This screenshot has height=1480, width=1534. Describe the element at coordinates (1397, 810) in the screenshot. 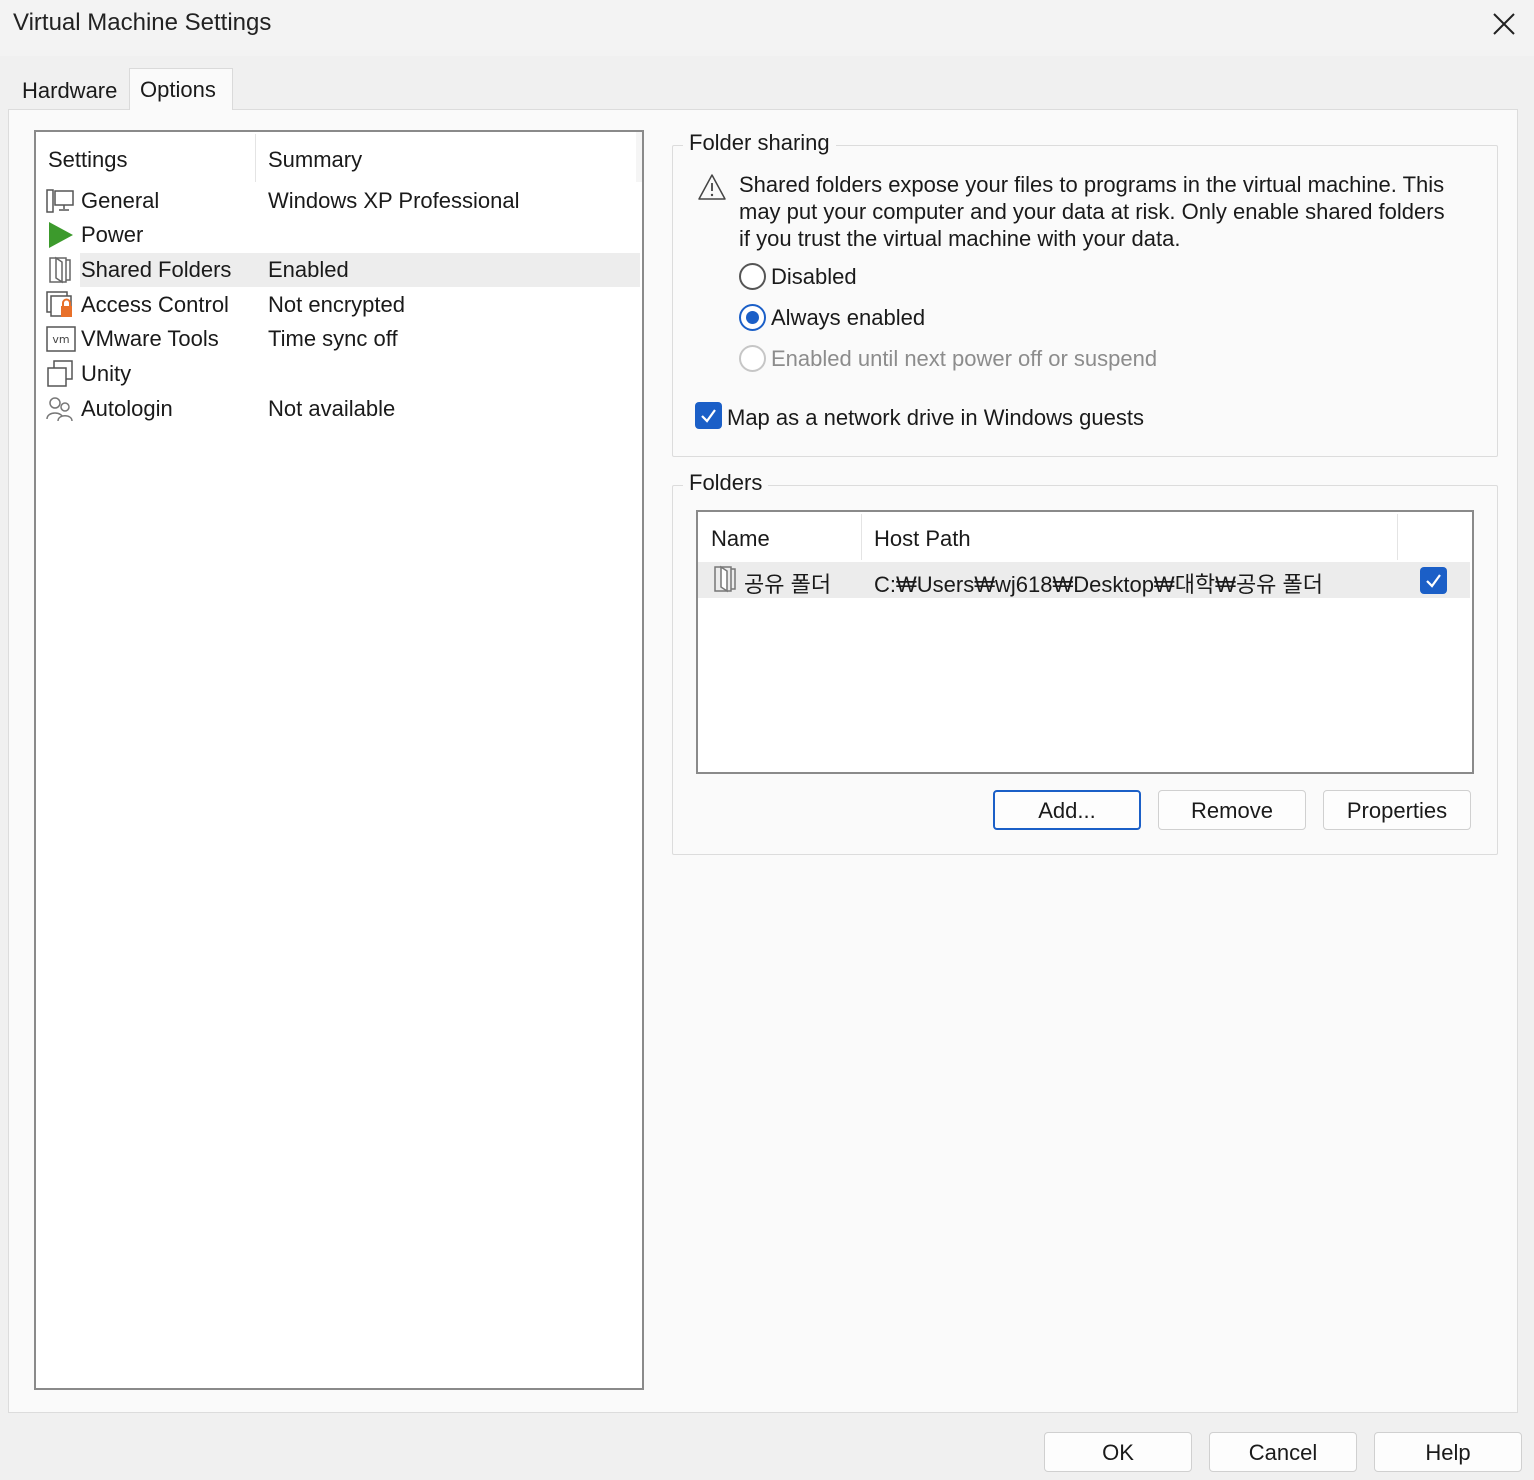

I see `folder-properties-button: Properties` at that location.